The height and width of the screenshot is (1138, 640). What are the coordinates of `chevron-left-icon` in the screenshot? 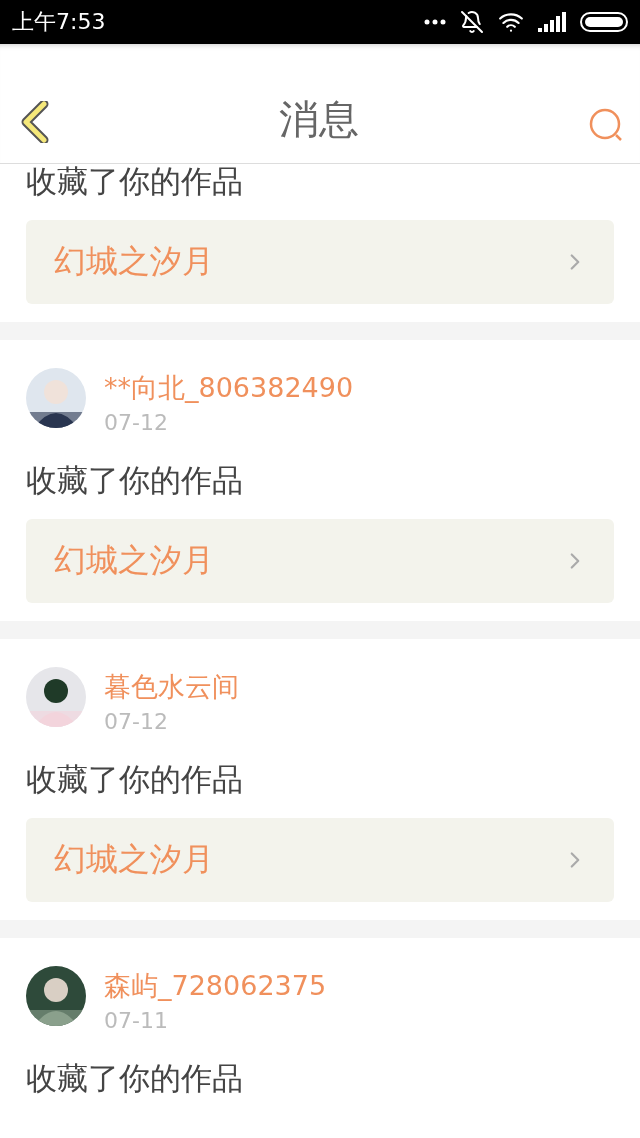 It's located at (35, 122).